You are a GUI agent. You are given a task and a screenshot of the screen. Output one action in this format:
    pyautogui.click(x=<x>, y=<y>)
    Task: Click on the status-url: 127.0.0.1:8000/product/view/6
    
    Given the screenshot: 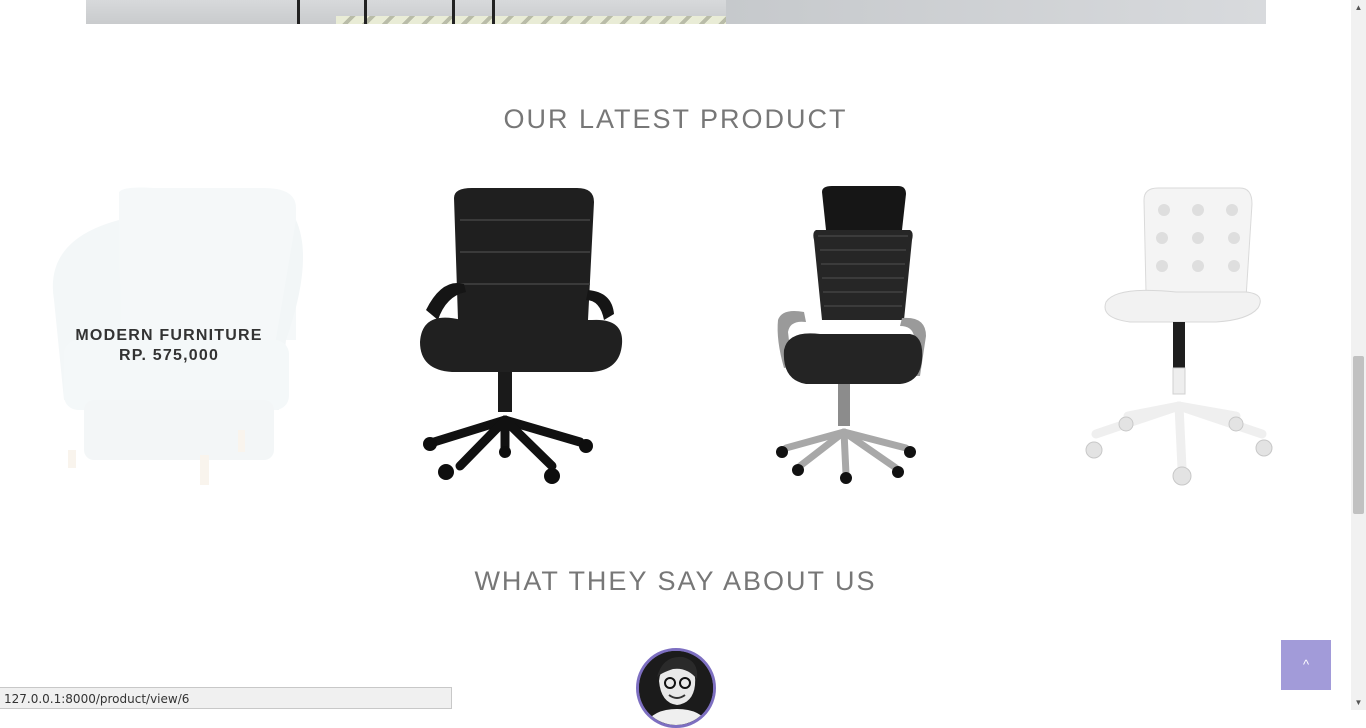 What is the action you would take?
    pyautogui.click(x=97, y=699)
    